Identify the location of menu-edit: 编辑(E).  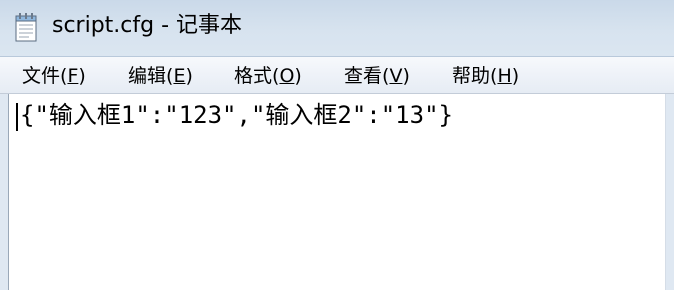
(160, 76).